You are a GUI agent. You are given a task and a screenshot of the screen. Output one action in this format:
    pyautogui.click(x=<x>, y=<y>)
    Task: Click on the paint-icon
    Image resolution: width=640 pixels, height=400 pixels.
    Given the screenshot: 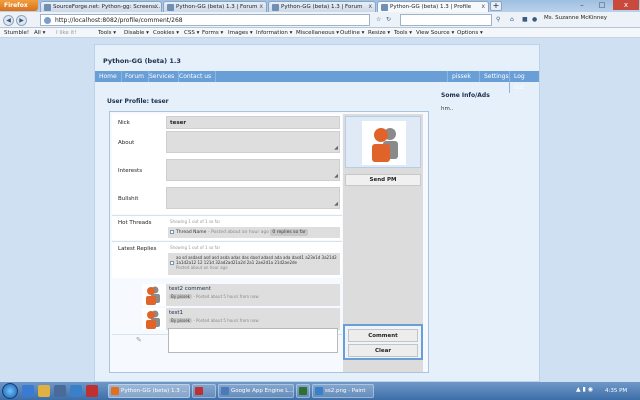 What is the action you would take?
    pyautogui.click(x=319, y=391)
    